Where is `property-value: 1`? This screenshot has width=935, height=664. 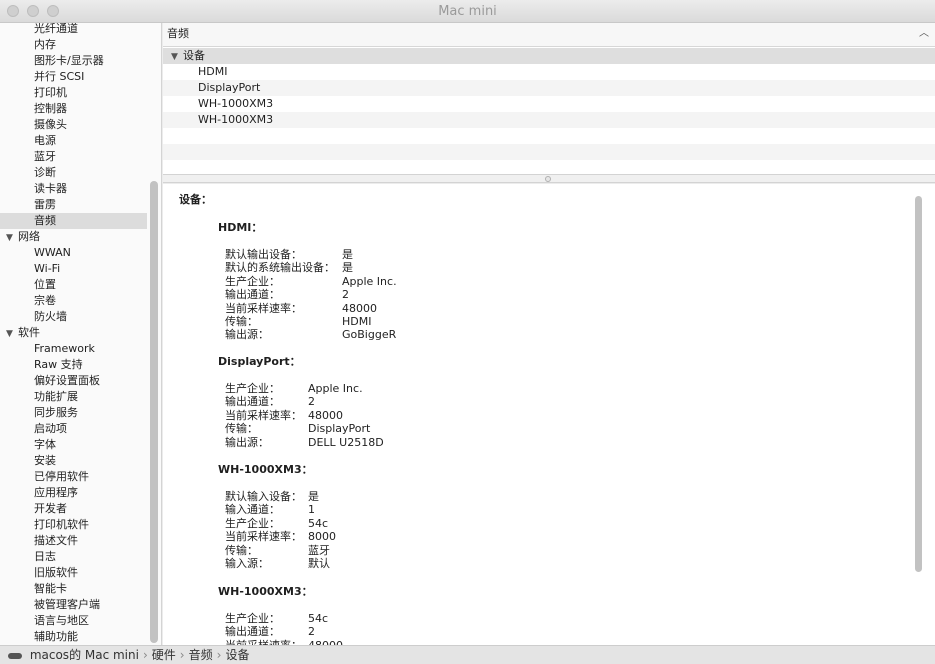 property-value: 1 is located at coordinates (311, 510).